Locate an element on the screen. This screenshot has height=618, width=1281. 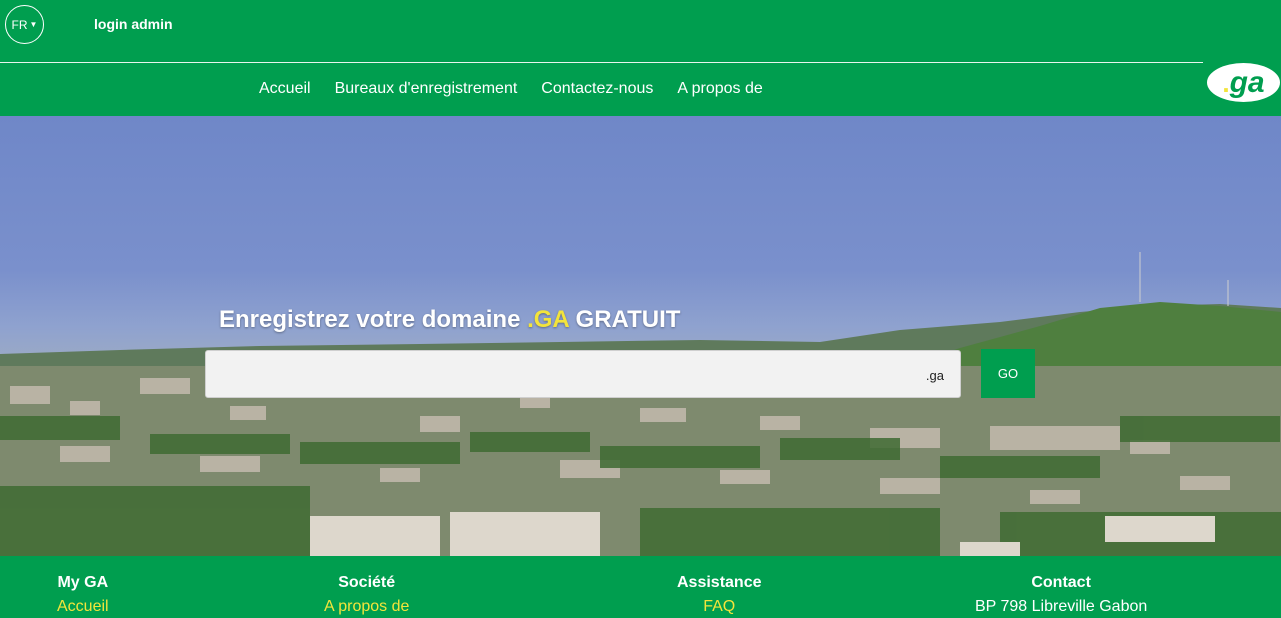
headline-suffix: GRATUIT is located at coordinates (624, 319).